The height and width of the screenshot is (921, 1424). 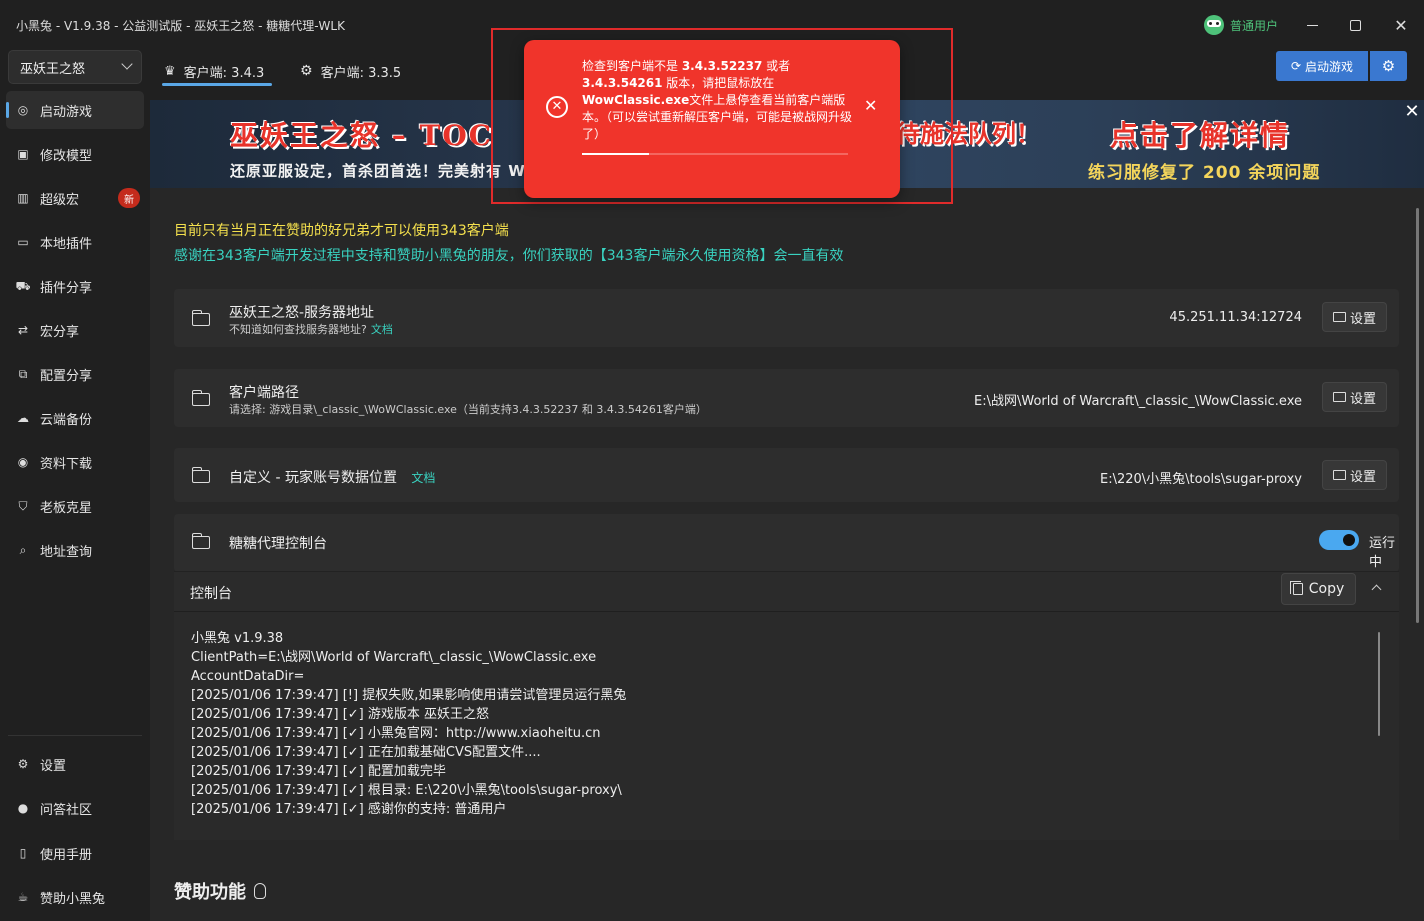 I want to click on sidebar-item-manual: ▯ 使用手册, so click(x=75, y=853).